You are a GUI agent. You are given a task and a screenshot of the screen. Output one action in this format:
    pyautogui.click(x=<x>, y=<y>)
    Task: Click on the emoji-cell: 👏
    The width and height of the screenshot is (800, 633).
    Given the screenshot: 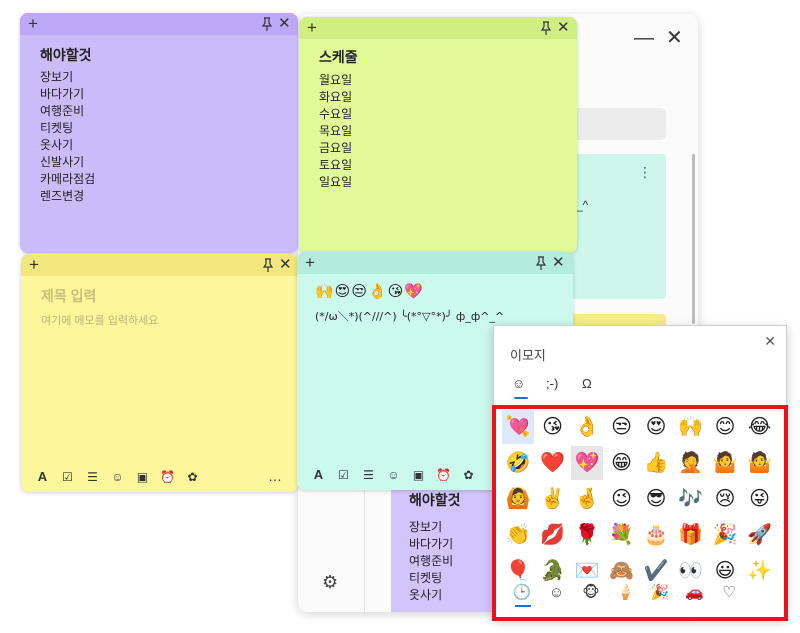 What is the action you would take?
    pyautogui.click(x=518, y=535)
    